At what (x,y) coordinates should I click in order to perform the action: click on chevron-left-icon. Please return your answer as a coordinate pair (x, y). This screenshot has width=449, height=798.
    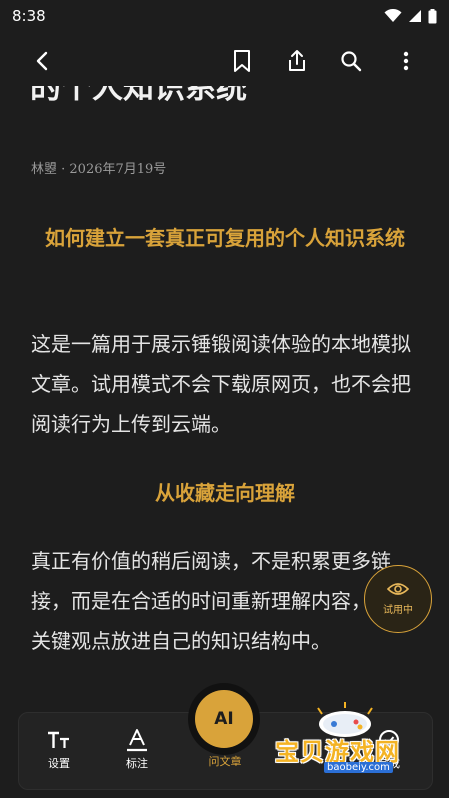
    Looking at the image, I should click on (42, 61).